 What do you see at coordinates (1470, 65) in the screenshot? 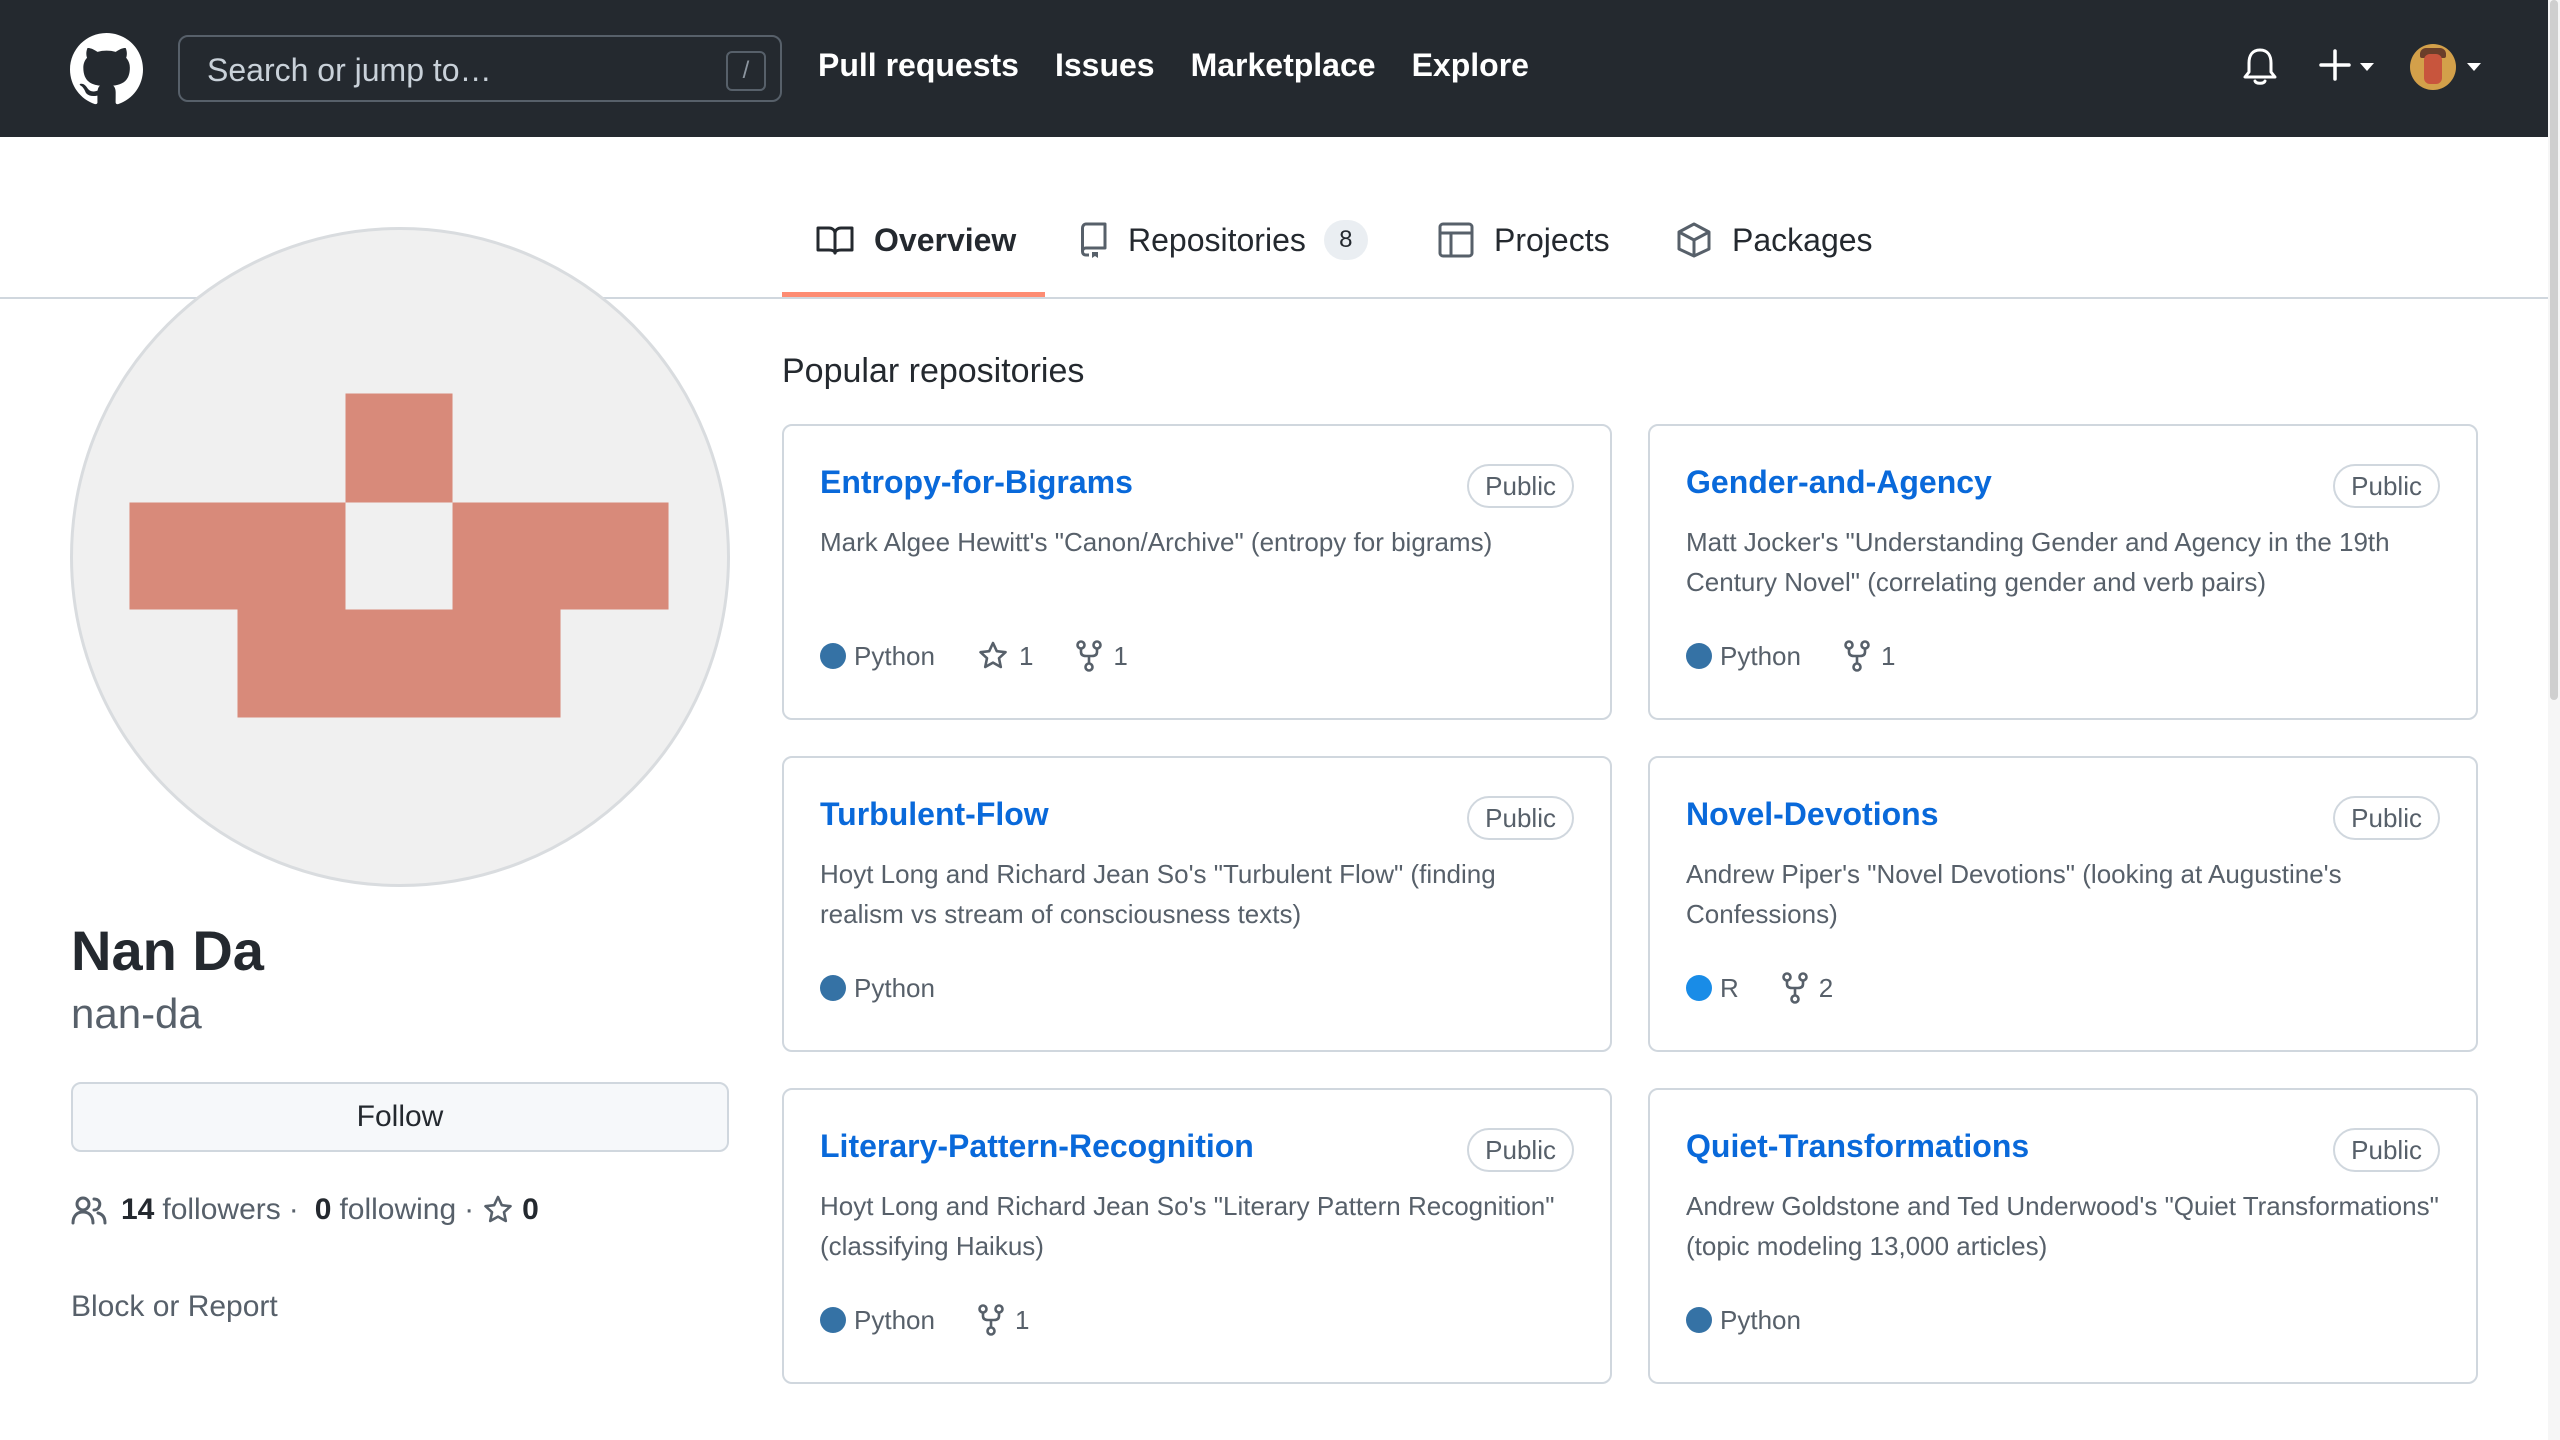
I see `nav-explore: Explore` at bounding box center [1470, 65].